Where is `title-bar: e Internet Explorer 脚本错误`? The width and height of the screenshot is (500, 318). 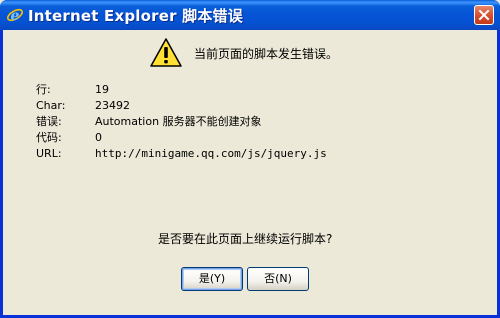 title-bar: e Internet Explorer 脚本错误 is located at coordinates (250, 15).